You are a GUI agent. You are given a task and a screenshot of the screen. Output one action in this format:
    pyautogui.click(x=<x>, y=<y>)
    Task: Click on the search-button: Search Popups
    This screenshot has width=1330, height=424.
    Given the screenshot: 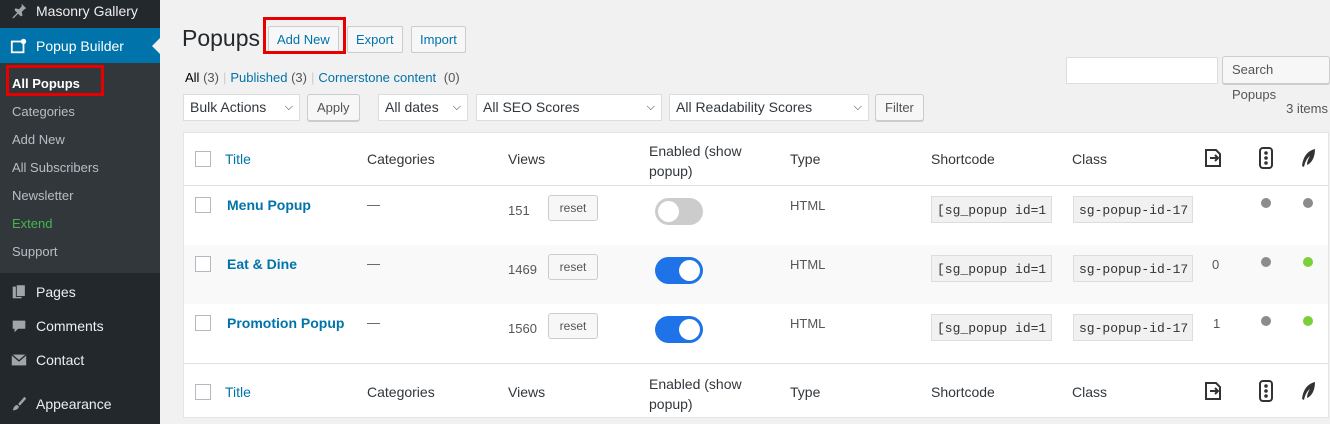 What is the action you would take?
    pyautogui.click(x=1276, y=79)
    